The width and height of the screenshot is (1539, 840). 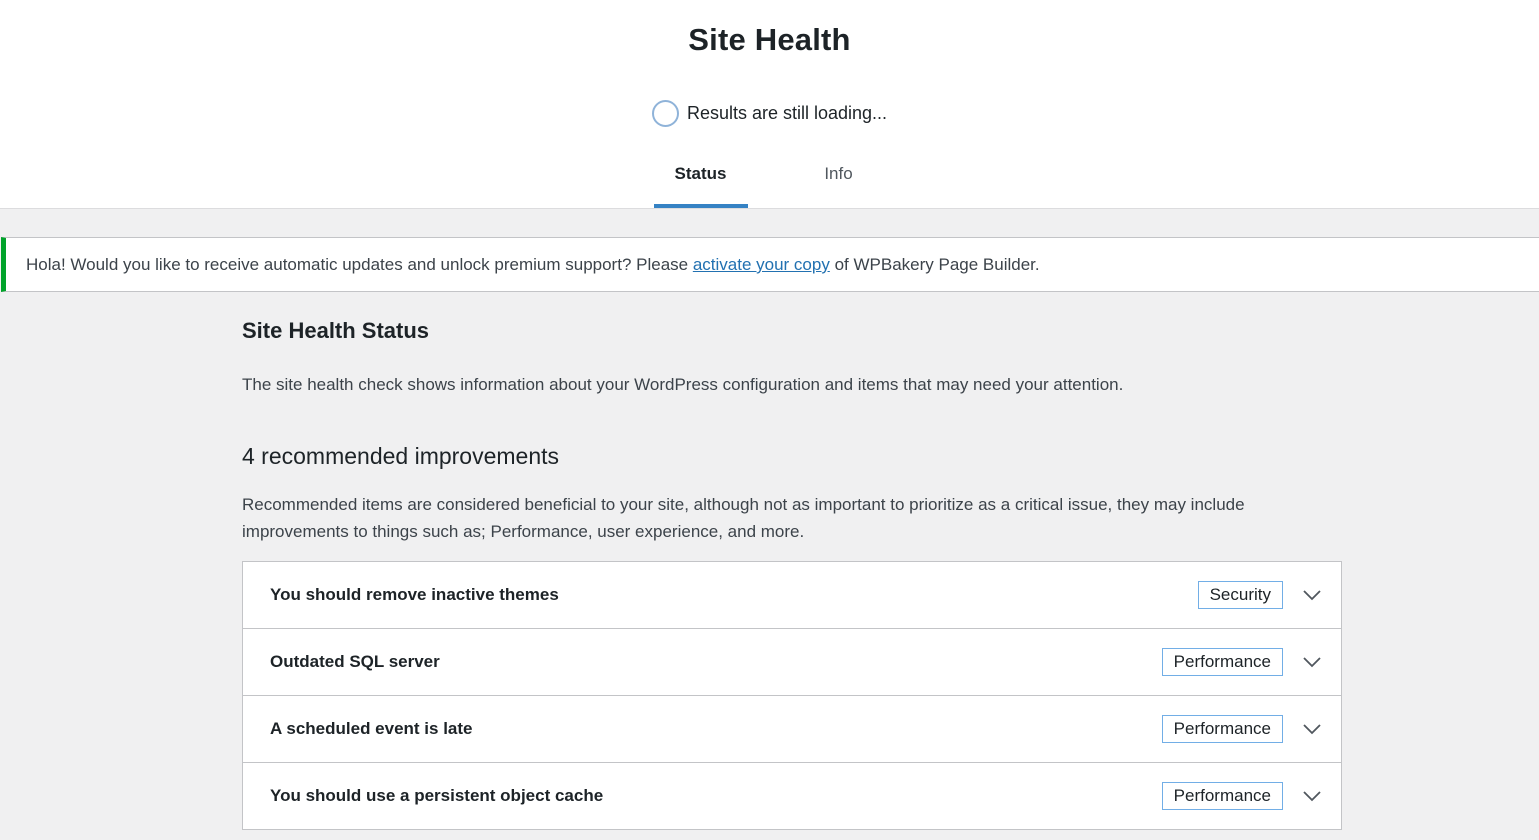 I want to click on issue-item: Outdated SQL server Performance, so click(x=792, y=662).